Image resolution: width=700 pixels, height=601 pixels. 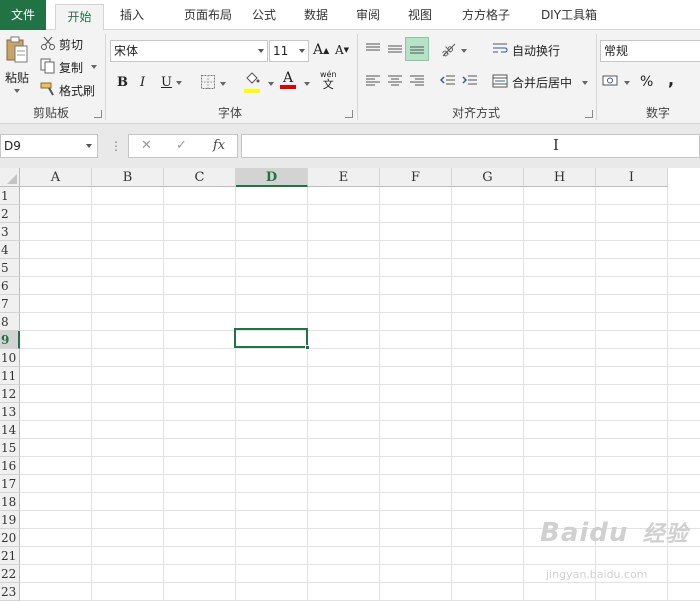 What do you see at coordinates (10, 394) in the screenshot?
I see `row-header-12: 12` at bounding box center [10, 394].